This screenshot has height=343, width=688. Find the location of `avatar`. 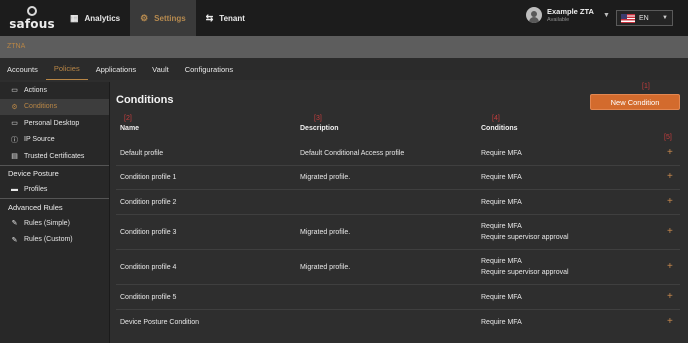

avatar is located at coordinates (534, 15).